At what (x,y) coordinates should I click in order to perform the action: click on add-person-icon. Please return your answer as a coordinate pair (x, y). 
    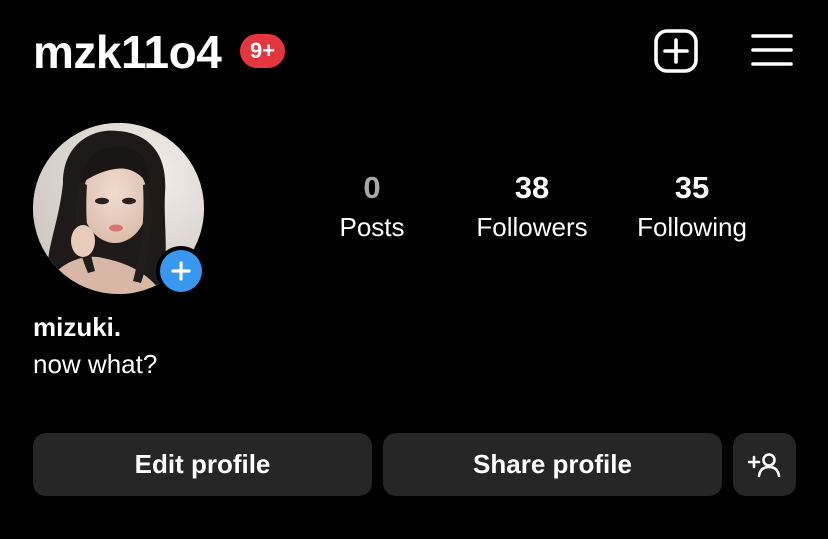
    Looking at the image, I should click on (763, 464).